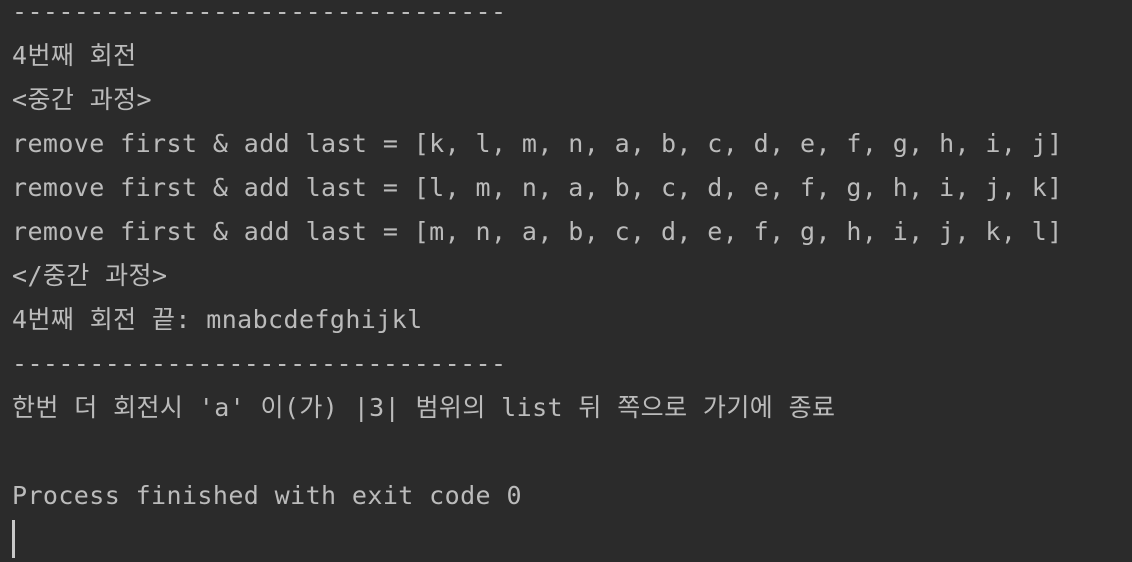  What do you see at coordinates (13, 539) in the screenshot?
I see `text-cursor` at bounding box center [13, 539].